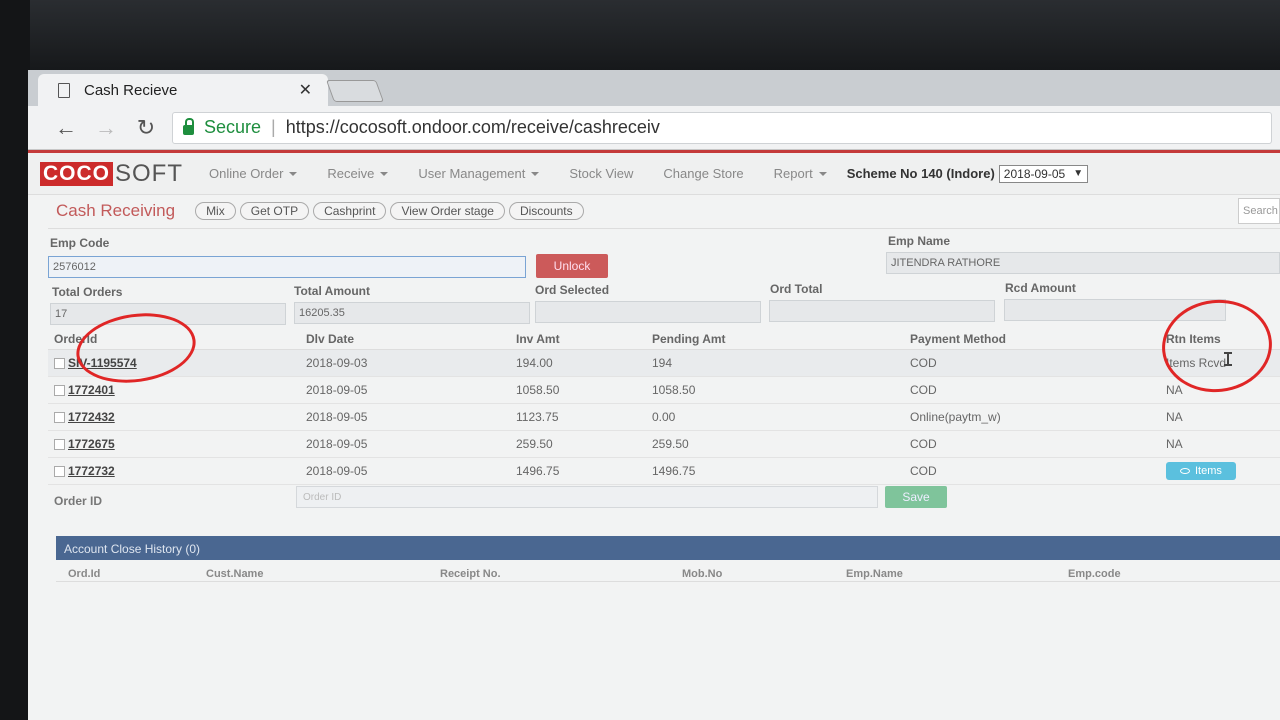  Describe the element at coordinates (546, 211) in the screenshot. I see `discounts-button: Discounts` at that location.